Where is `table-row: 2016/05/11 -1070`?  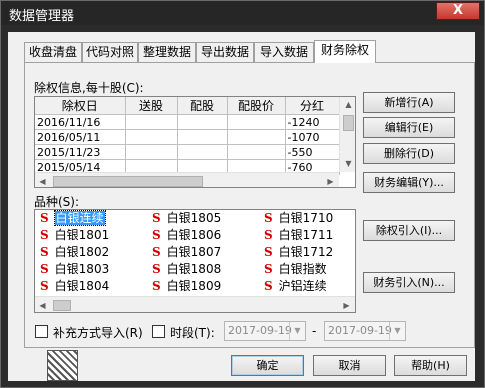
table-row: 2016/05/11 -1070 is located at coordinates (187, 137).